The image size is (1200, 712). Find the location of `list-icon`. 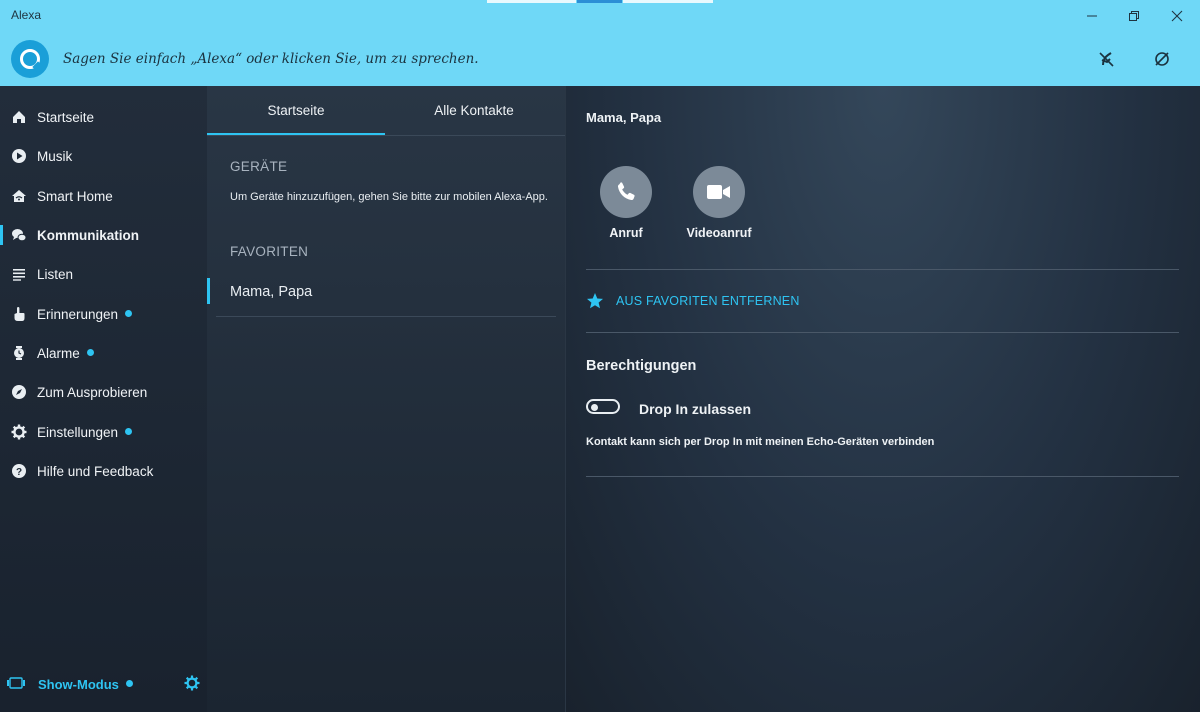

list-icon is located at coordinates (19, 274).